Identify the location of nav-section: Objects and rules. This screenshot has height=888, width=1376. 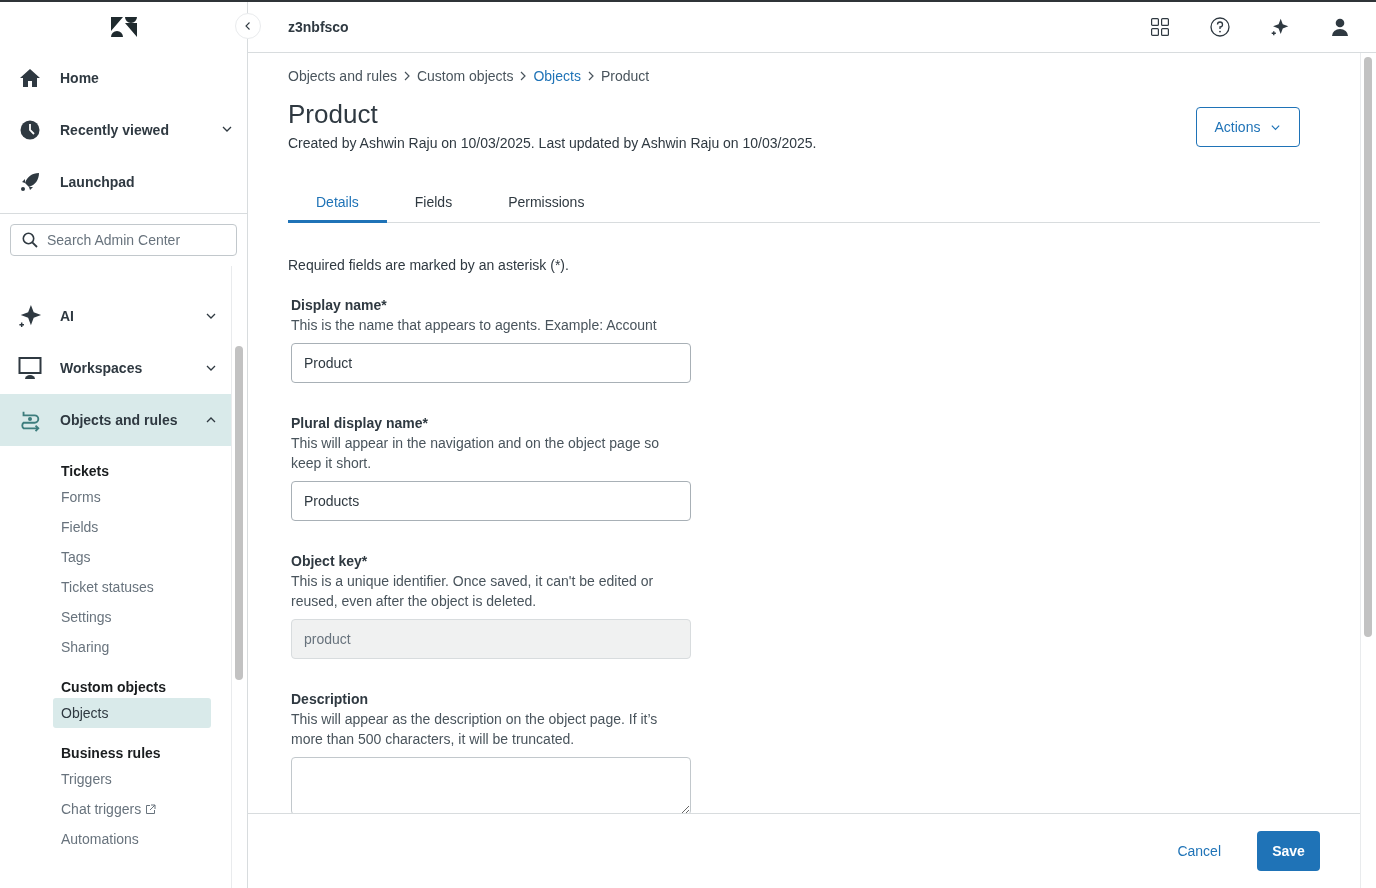
(116, 420).